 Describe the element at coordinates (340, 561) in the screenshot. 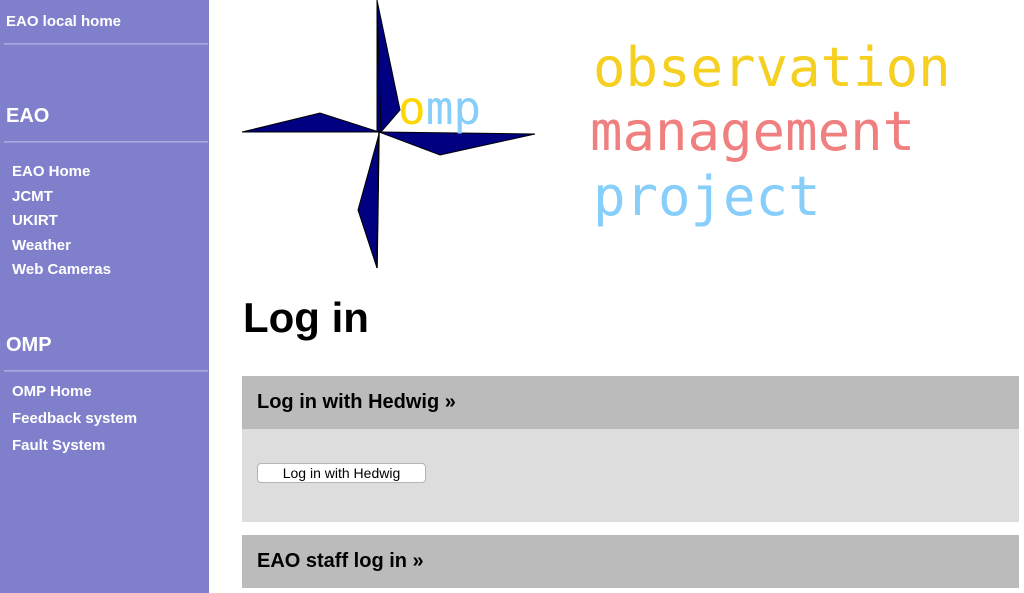

I see `staff-login-header-label: EAO staff log in »` at that location.